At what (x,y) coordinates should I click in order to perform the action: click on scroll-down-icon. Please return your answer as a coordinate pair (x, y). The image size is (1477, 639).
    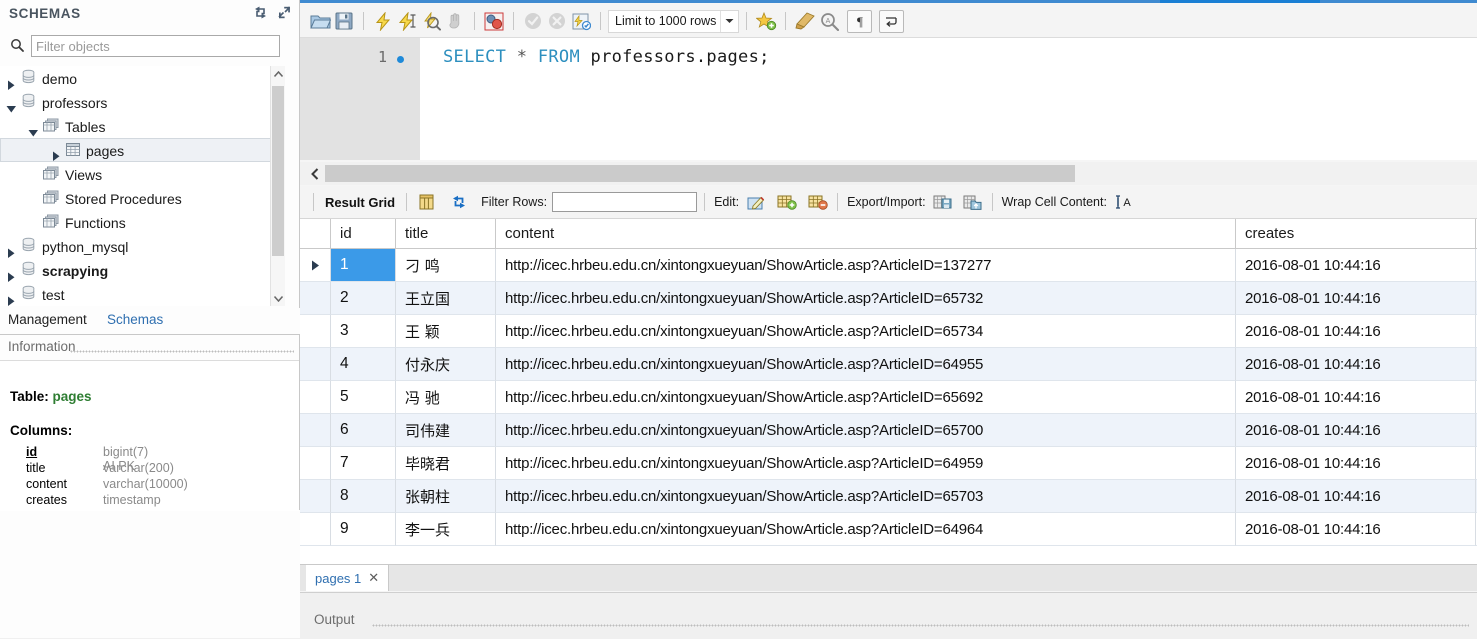
    Looking at the image, I should click on (278, 298).